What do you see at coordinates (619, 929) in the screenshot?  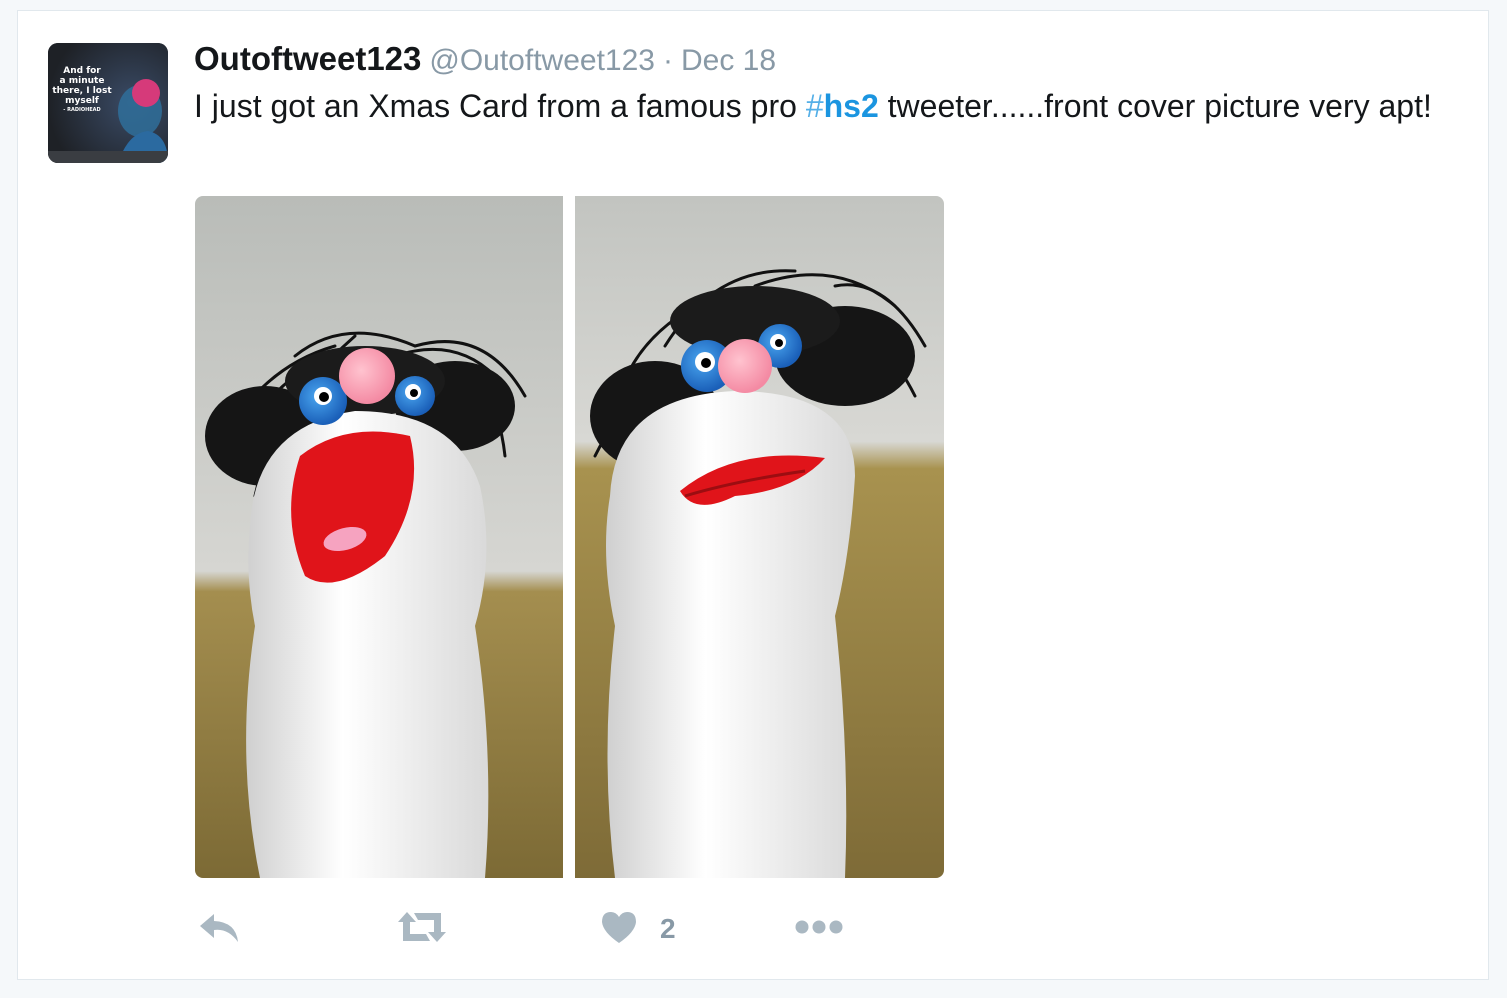 I see `heart-icon` at bounding box center [619, 929].